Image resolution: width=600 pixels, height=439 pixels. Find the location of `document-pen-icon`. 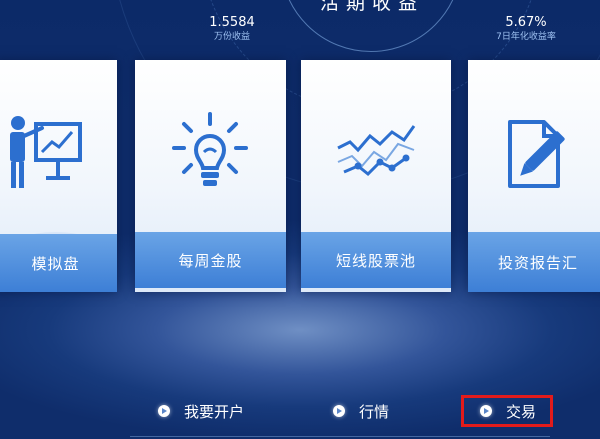

document-pen-icon is located at coordinates (536, 154).